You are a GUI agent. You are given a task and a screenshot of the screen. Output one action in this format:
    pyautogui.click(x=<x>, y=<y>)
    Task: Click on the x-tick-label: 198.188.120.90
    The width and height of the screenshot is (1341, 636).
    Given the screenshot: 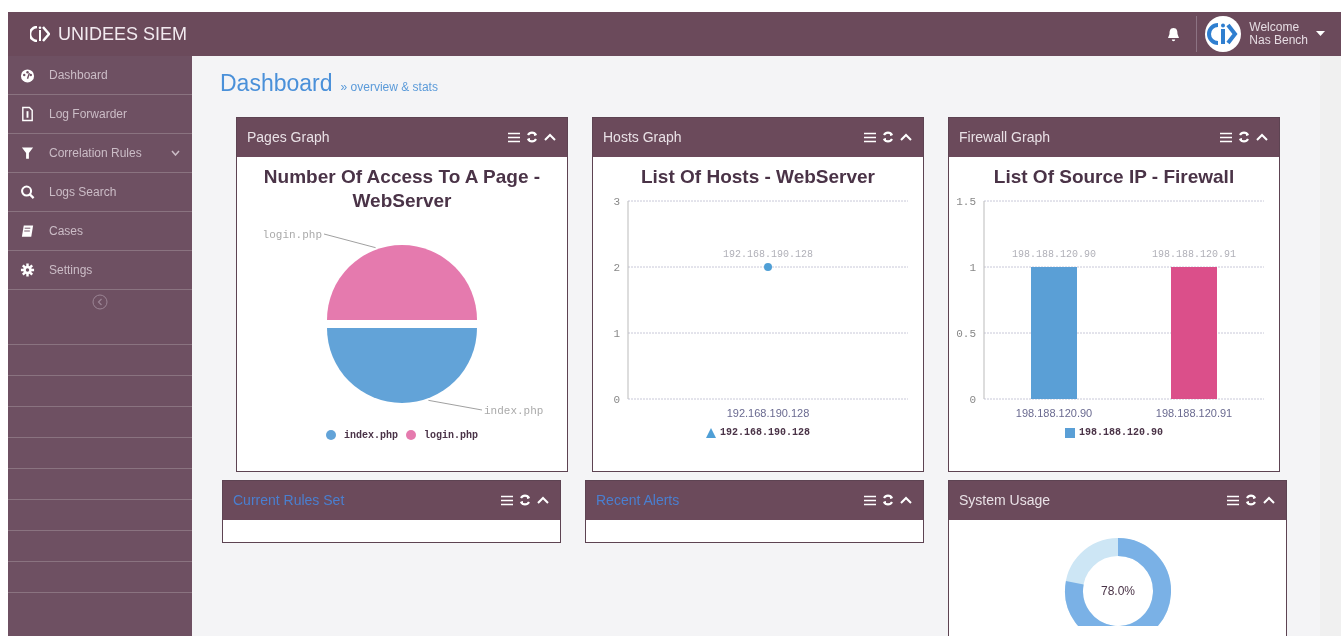 What is the action you would take?
    pyautogui.click(x=1054, y=413)
    